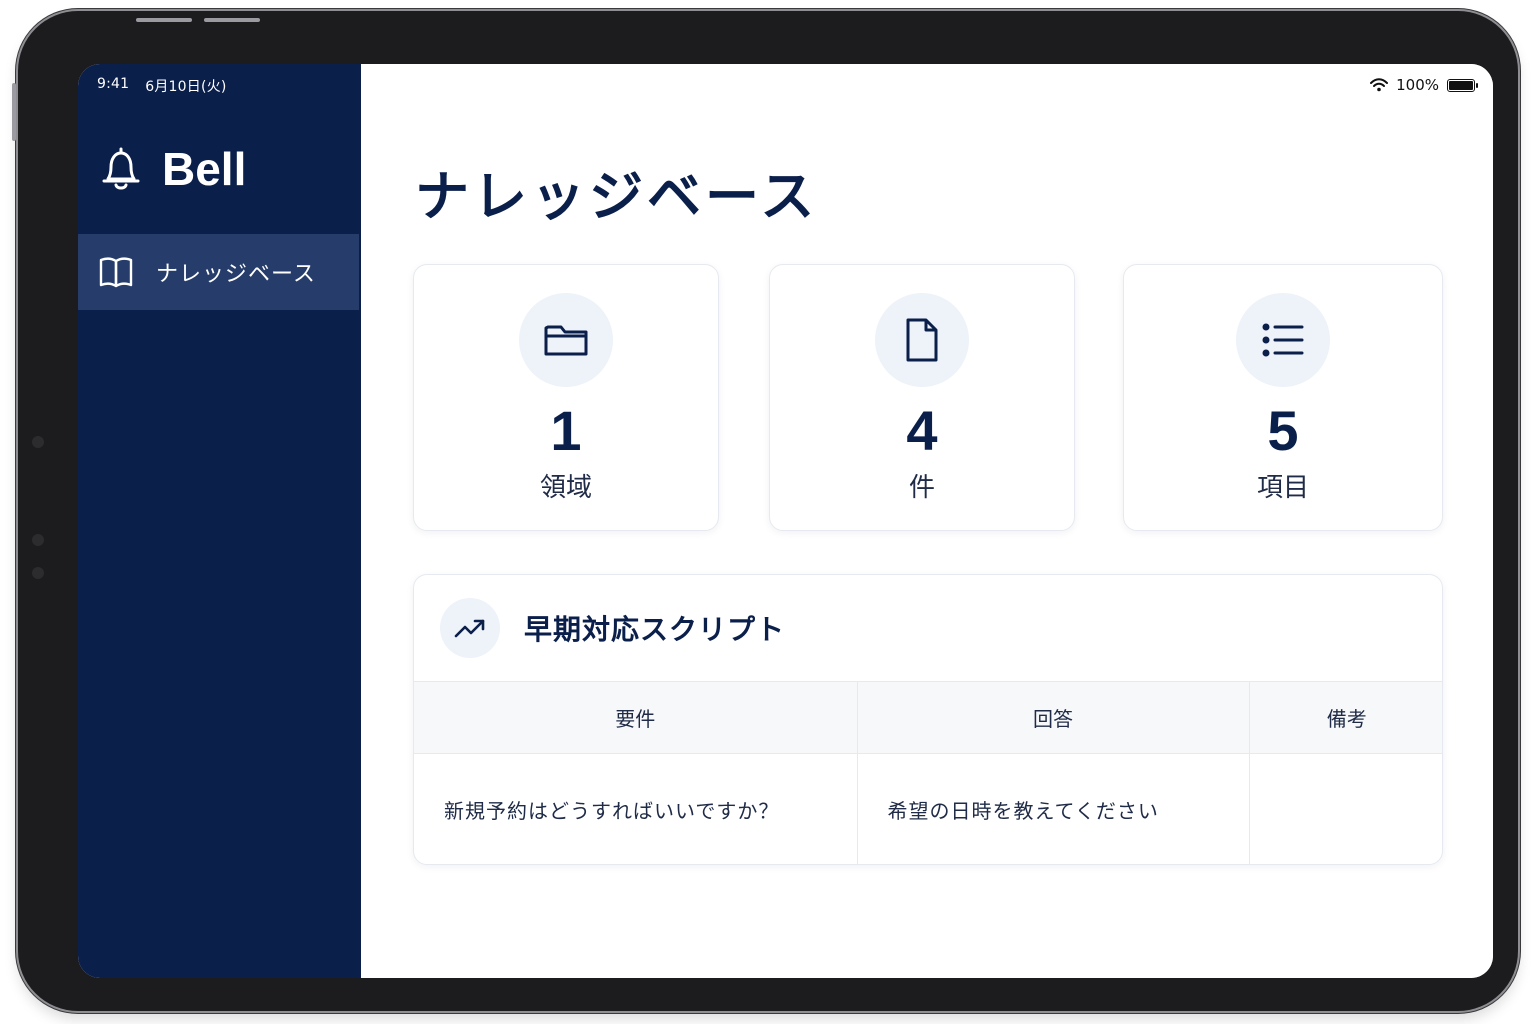 This screenshot has width=1536, height=1024. Describe the element at coordinates (928, 628) in the screenshot. I see `script-header: 早期対応スクリプト` at that location.